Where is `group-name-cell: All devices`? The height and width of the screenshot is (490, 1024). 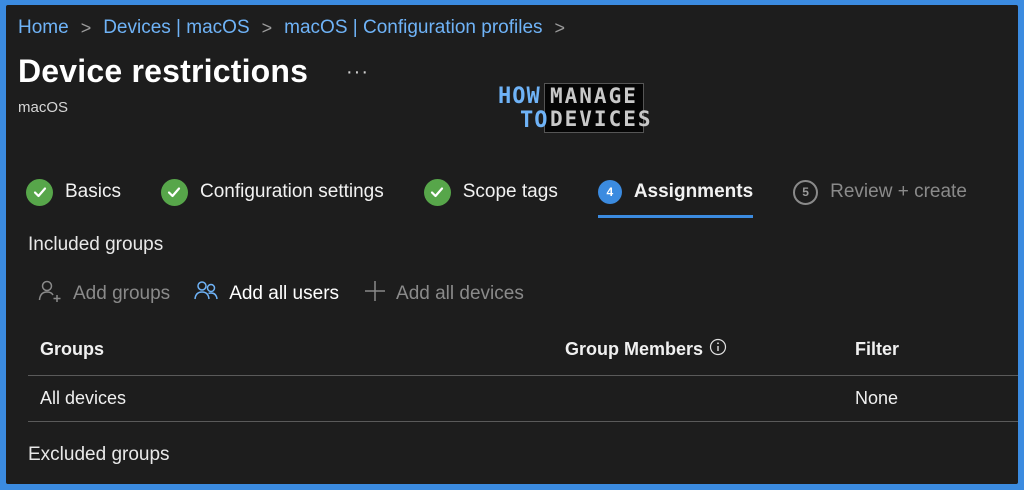
group-name-cell: All devices is located at coordinates (83, 398).